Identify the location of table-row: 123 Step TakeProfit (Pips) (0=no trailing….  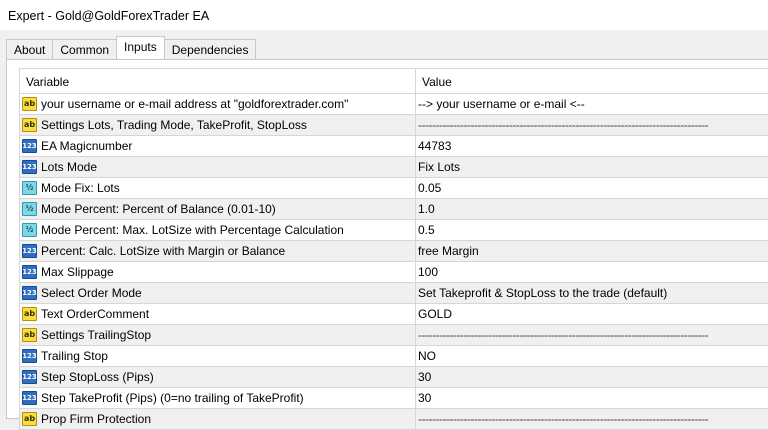
(394, 398).